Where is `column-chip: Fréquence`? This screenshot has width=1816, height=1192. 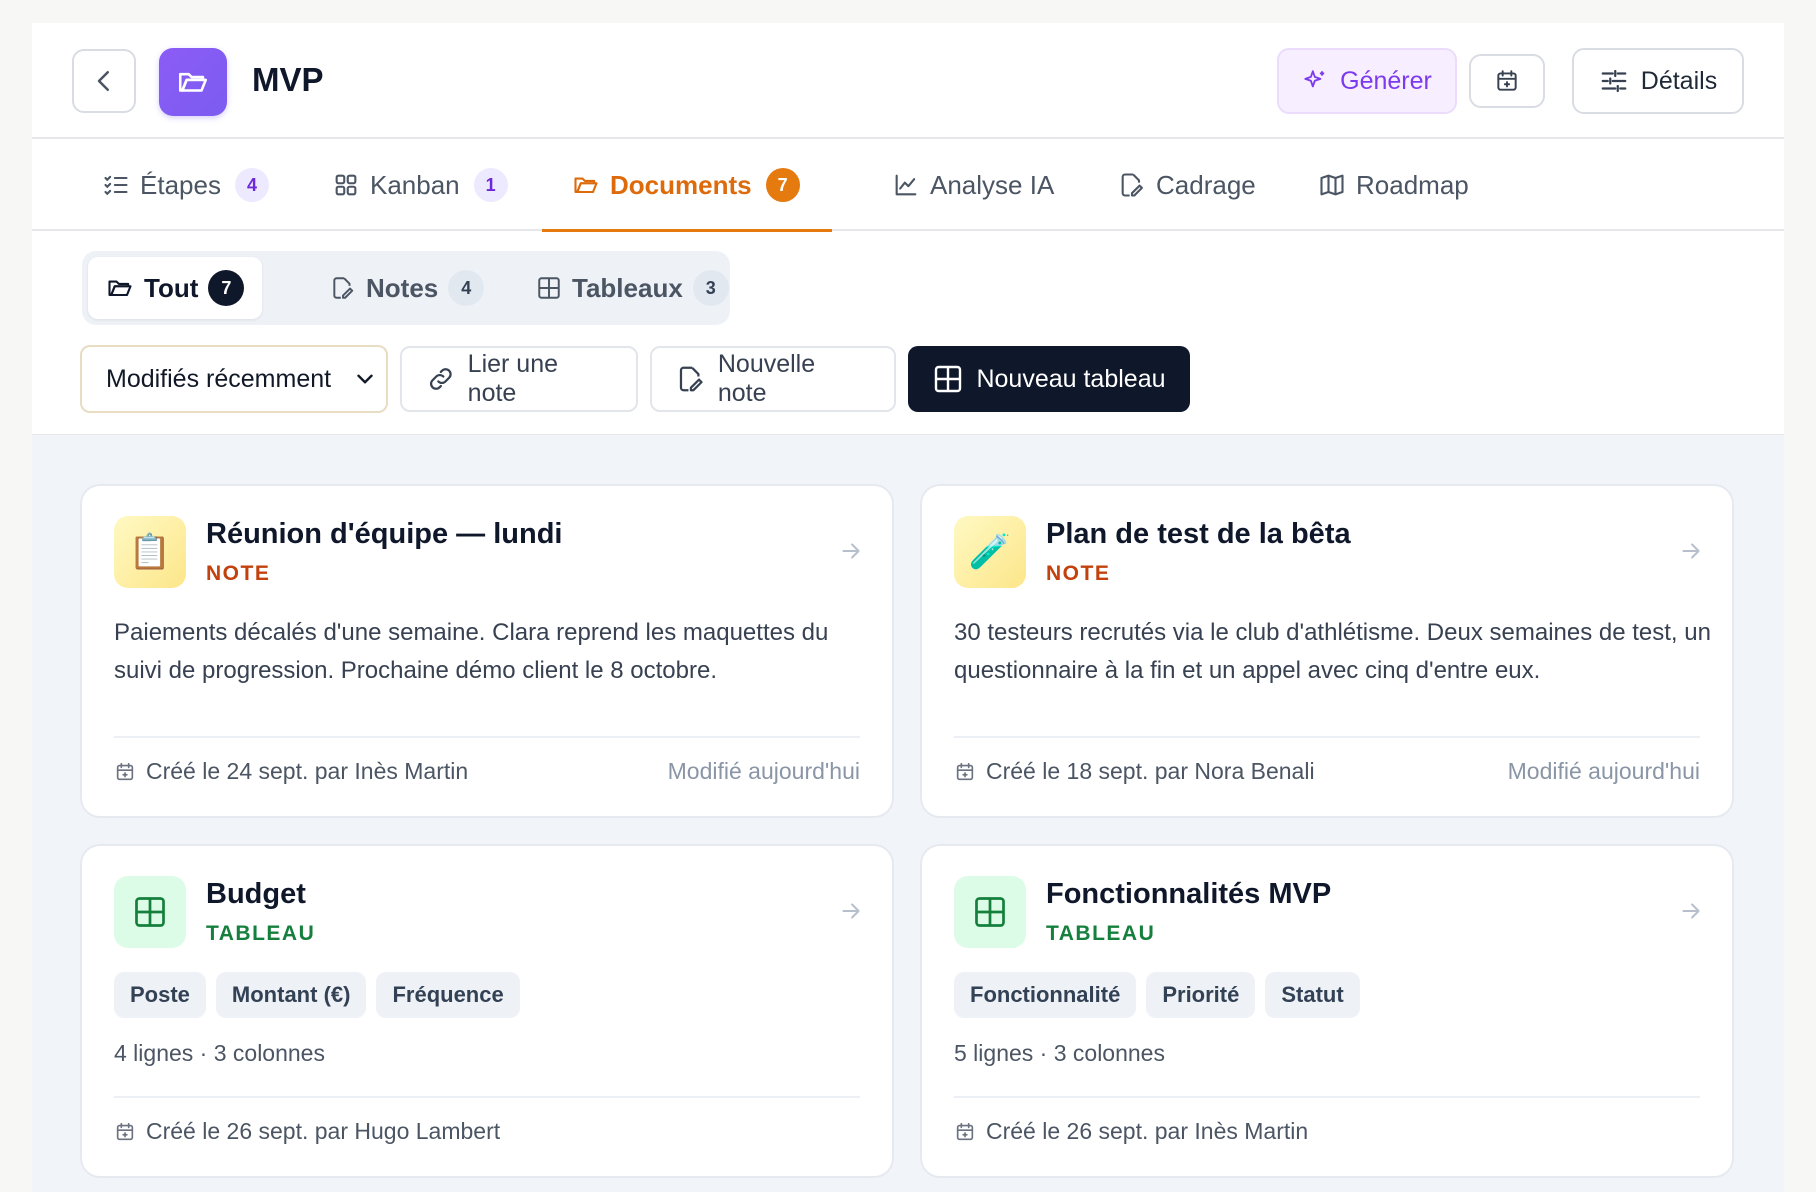
column-chip: Fréquence is located at coordinates (448, 995).